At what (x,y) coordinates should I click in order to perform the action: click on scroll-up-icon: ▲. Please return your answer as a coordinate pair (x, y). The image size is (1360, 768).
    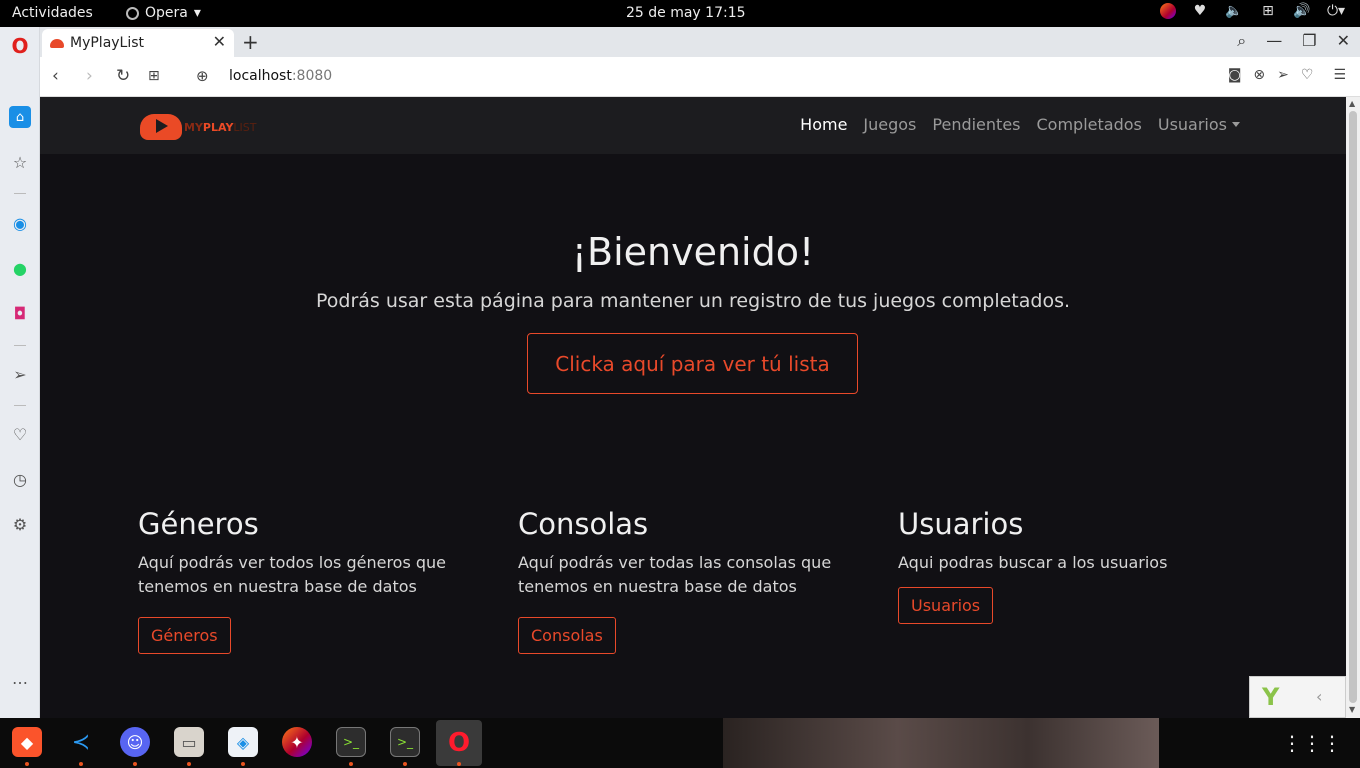
    Looking at the image, I should click on (1352, 103).